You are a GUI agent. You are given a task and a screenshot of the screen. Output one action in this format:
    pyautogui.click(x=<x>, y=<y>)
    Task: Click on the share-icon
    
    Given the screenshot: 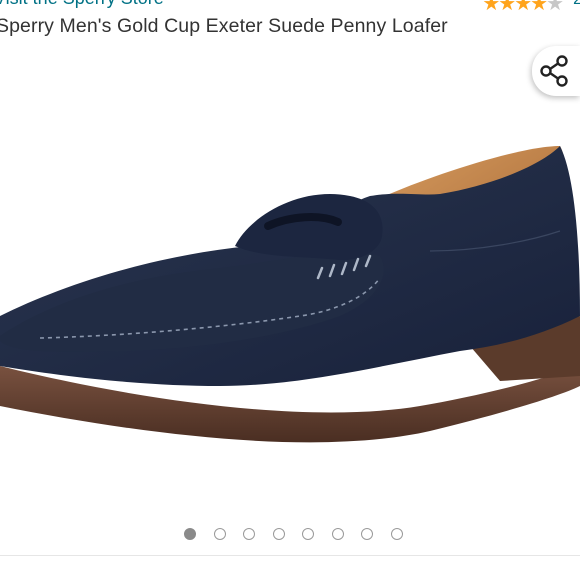 What is the action you would take?
    pyautogui.click(x=554, y=71)
    